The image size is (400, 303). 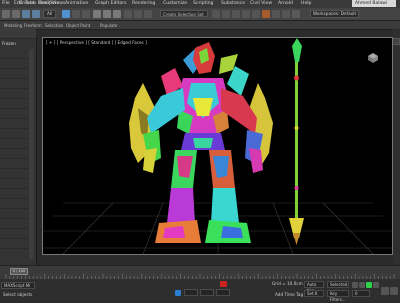 What do you see at coordinates (18, 147) in the screenshot?
I see `scene-explorer: Frozen` at bounding box center [18, 147].